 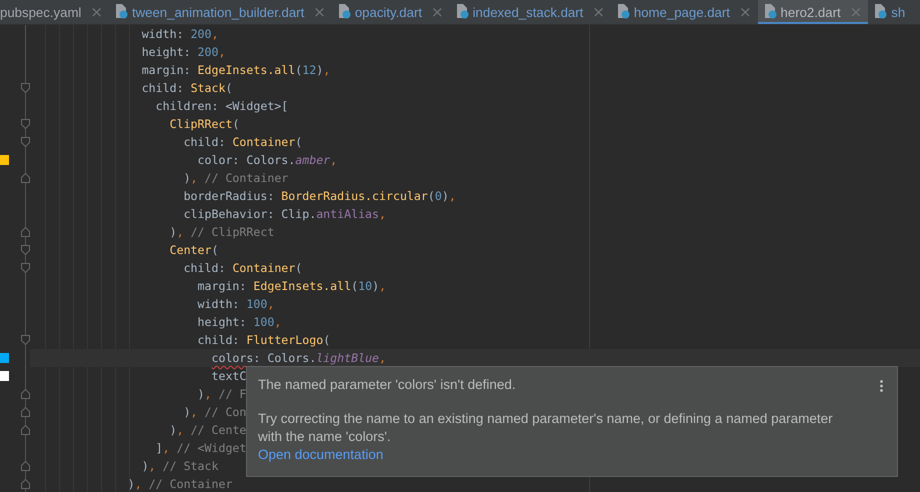 What do you see at coordinates (218, 430) in the screenshot?
I see `code-comment: // Cente` at bounding box center [218, 430].